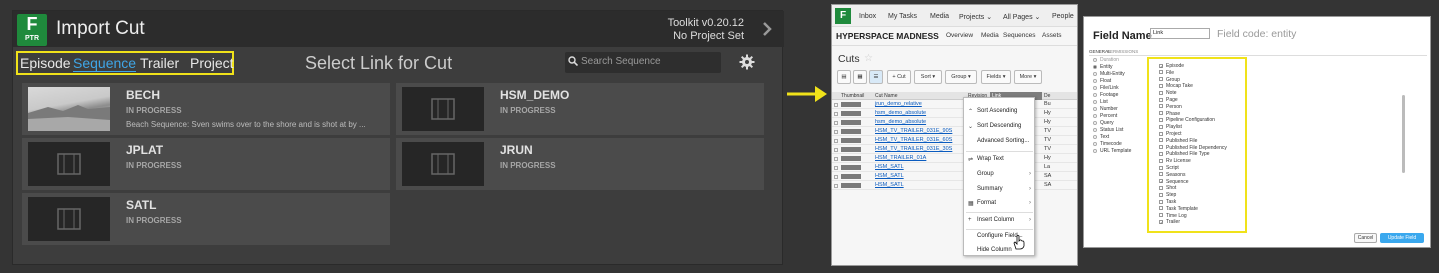  I want to click on update-field-button: Update Field, so click(1402, 238).